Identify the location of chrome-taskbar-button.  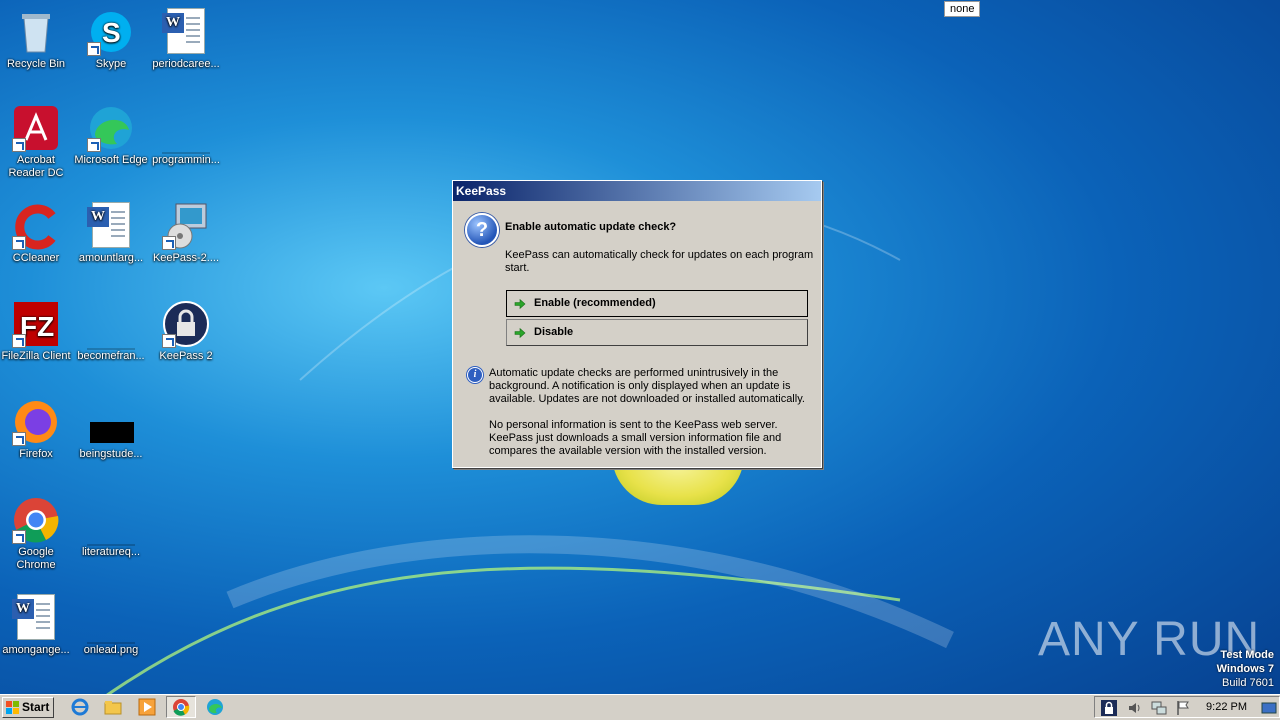
(181, 707).